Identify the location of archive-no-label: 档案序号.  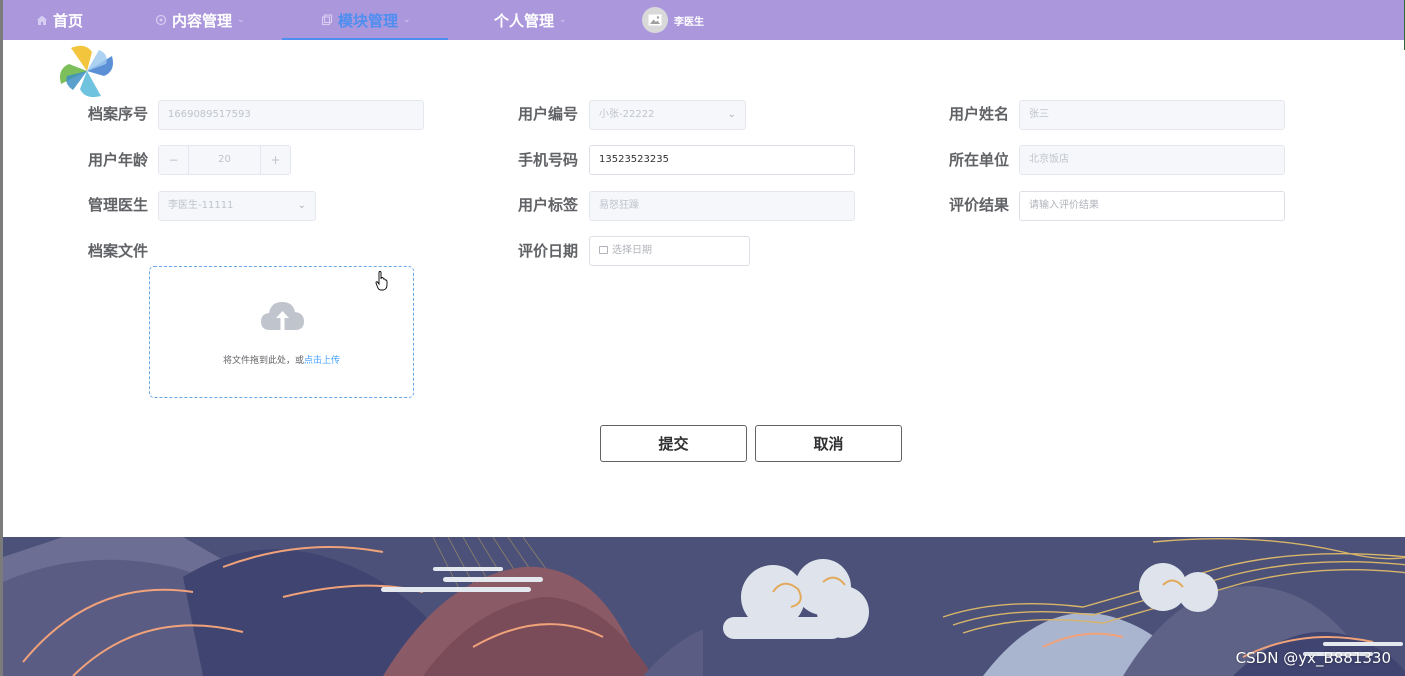
(118, 114).